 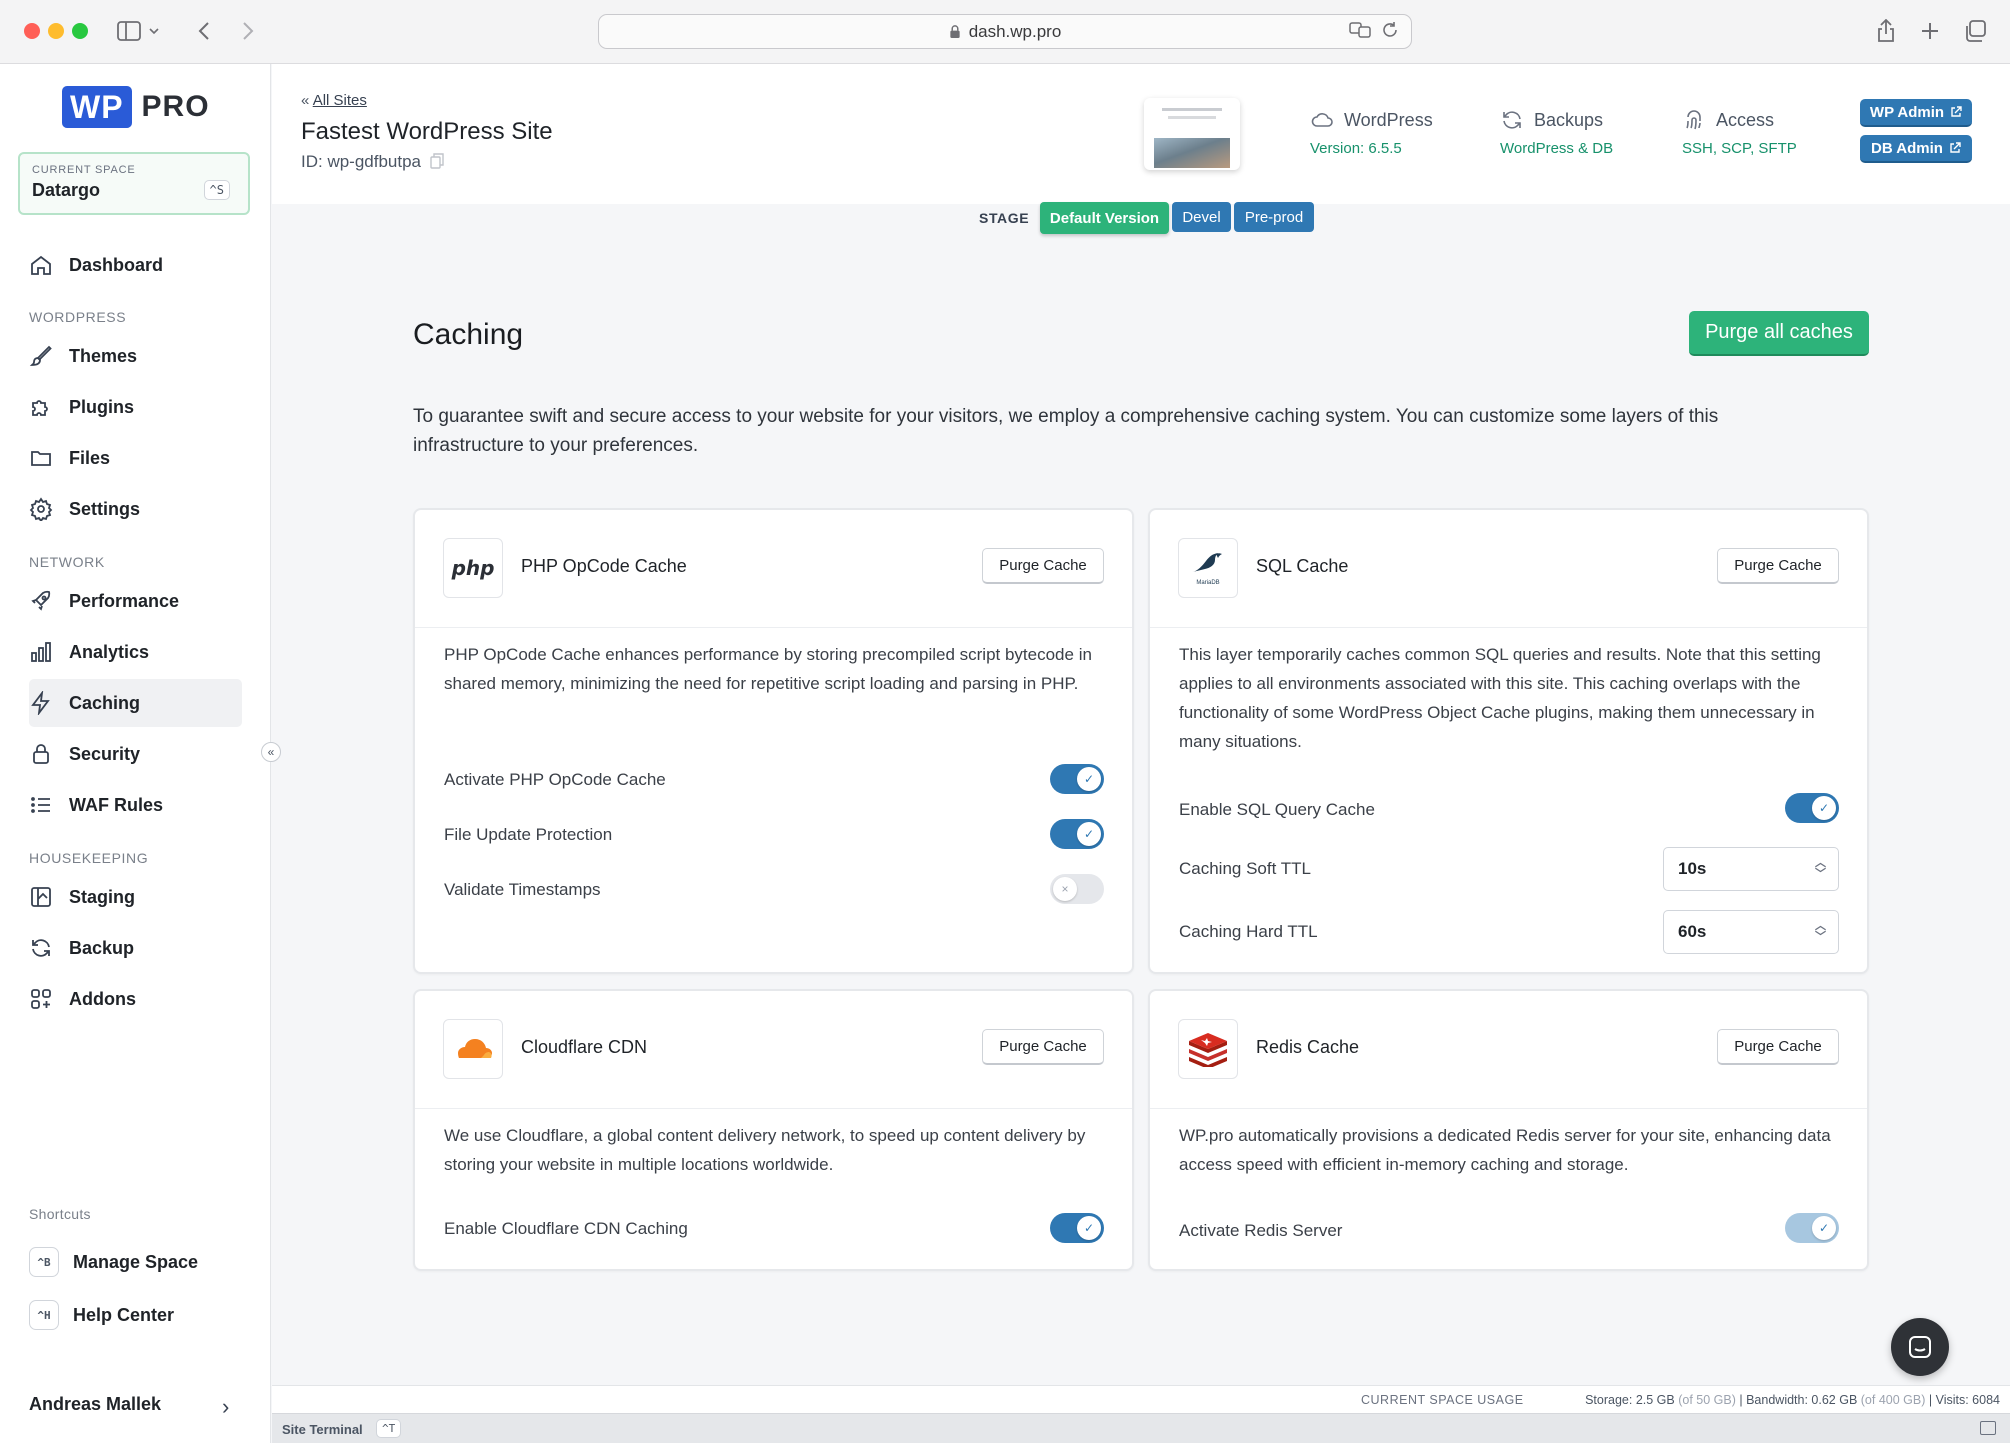 What do you see at coordinates (1512, 120) in the screenshot?
I see `sync-icon` at bounding box center [1512, 120].